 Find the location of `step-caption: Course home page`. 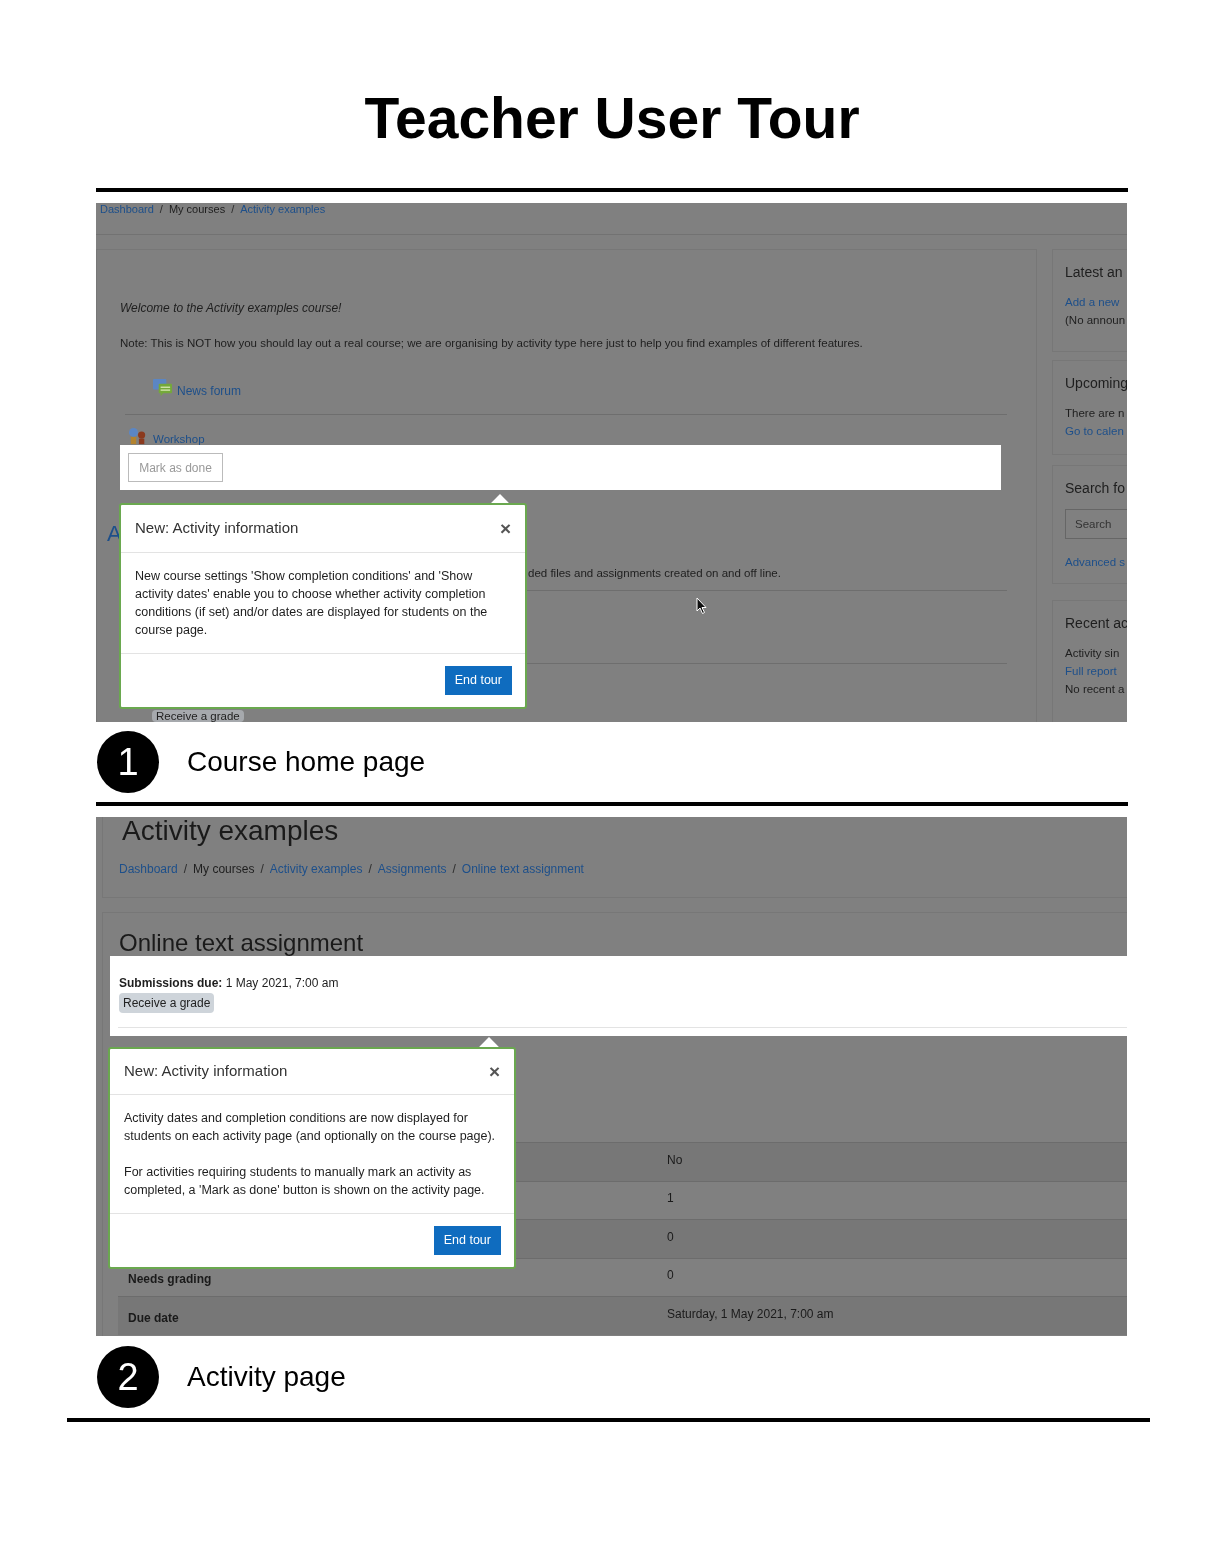

step-caption: Course home page is located at coordinates (306, 762).